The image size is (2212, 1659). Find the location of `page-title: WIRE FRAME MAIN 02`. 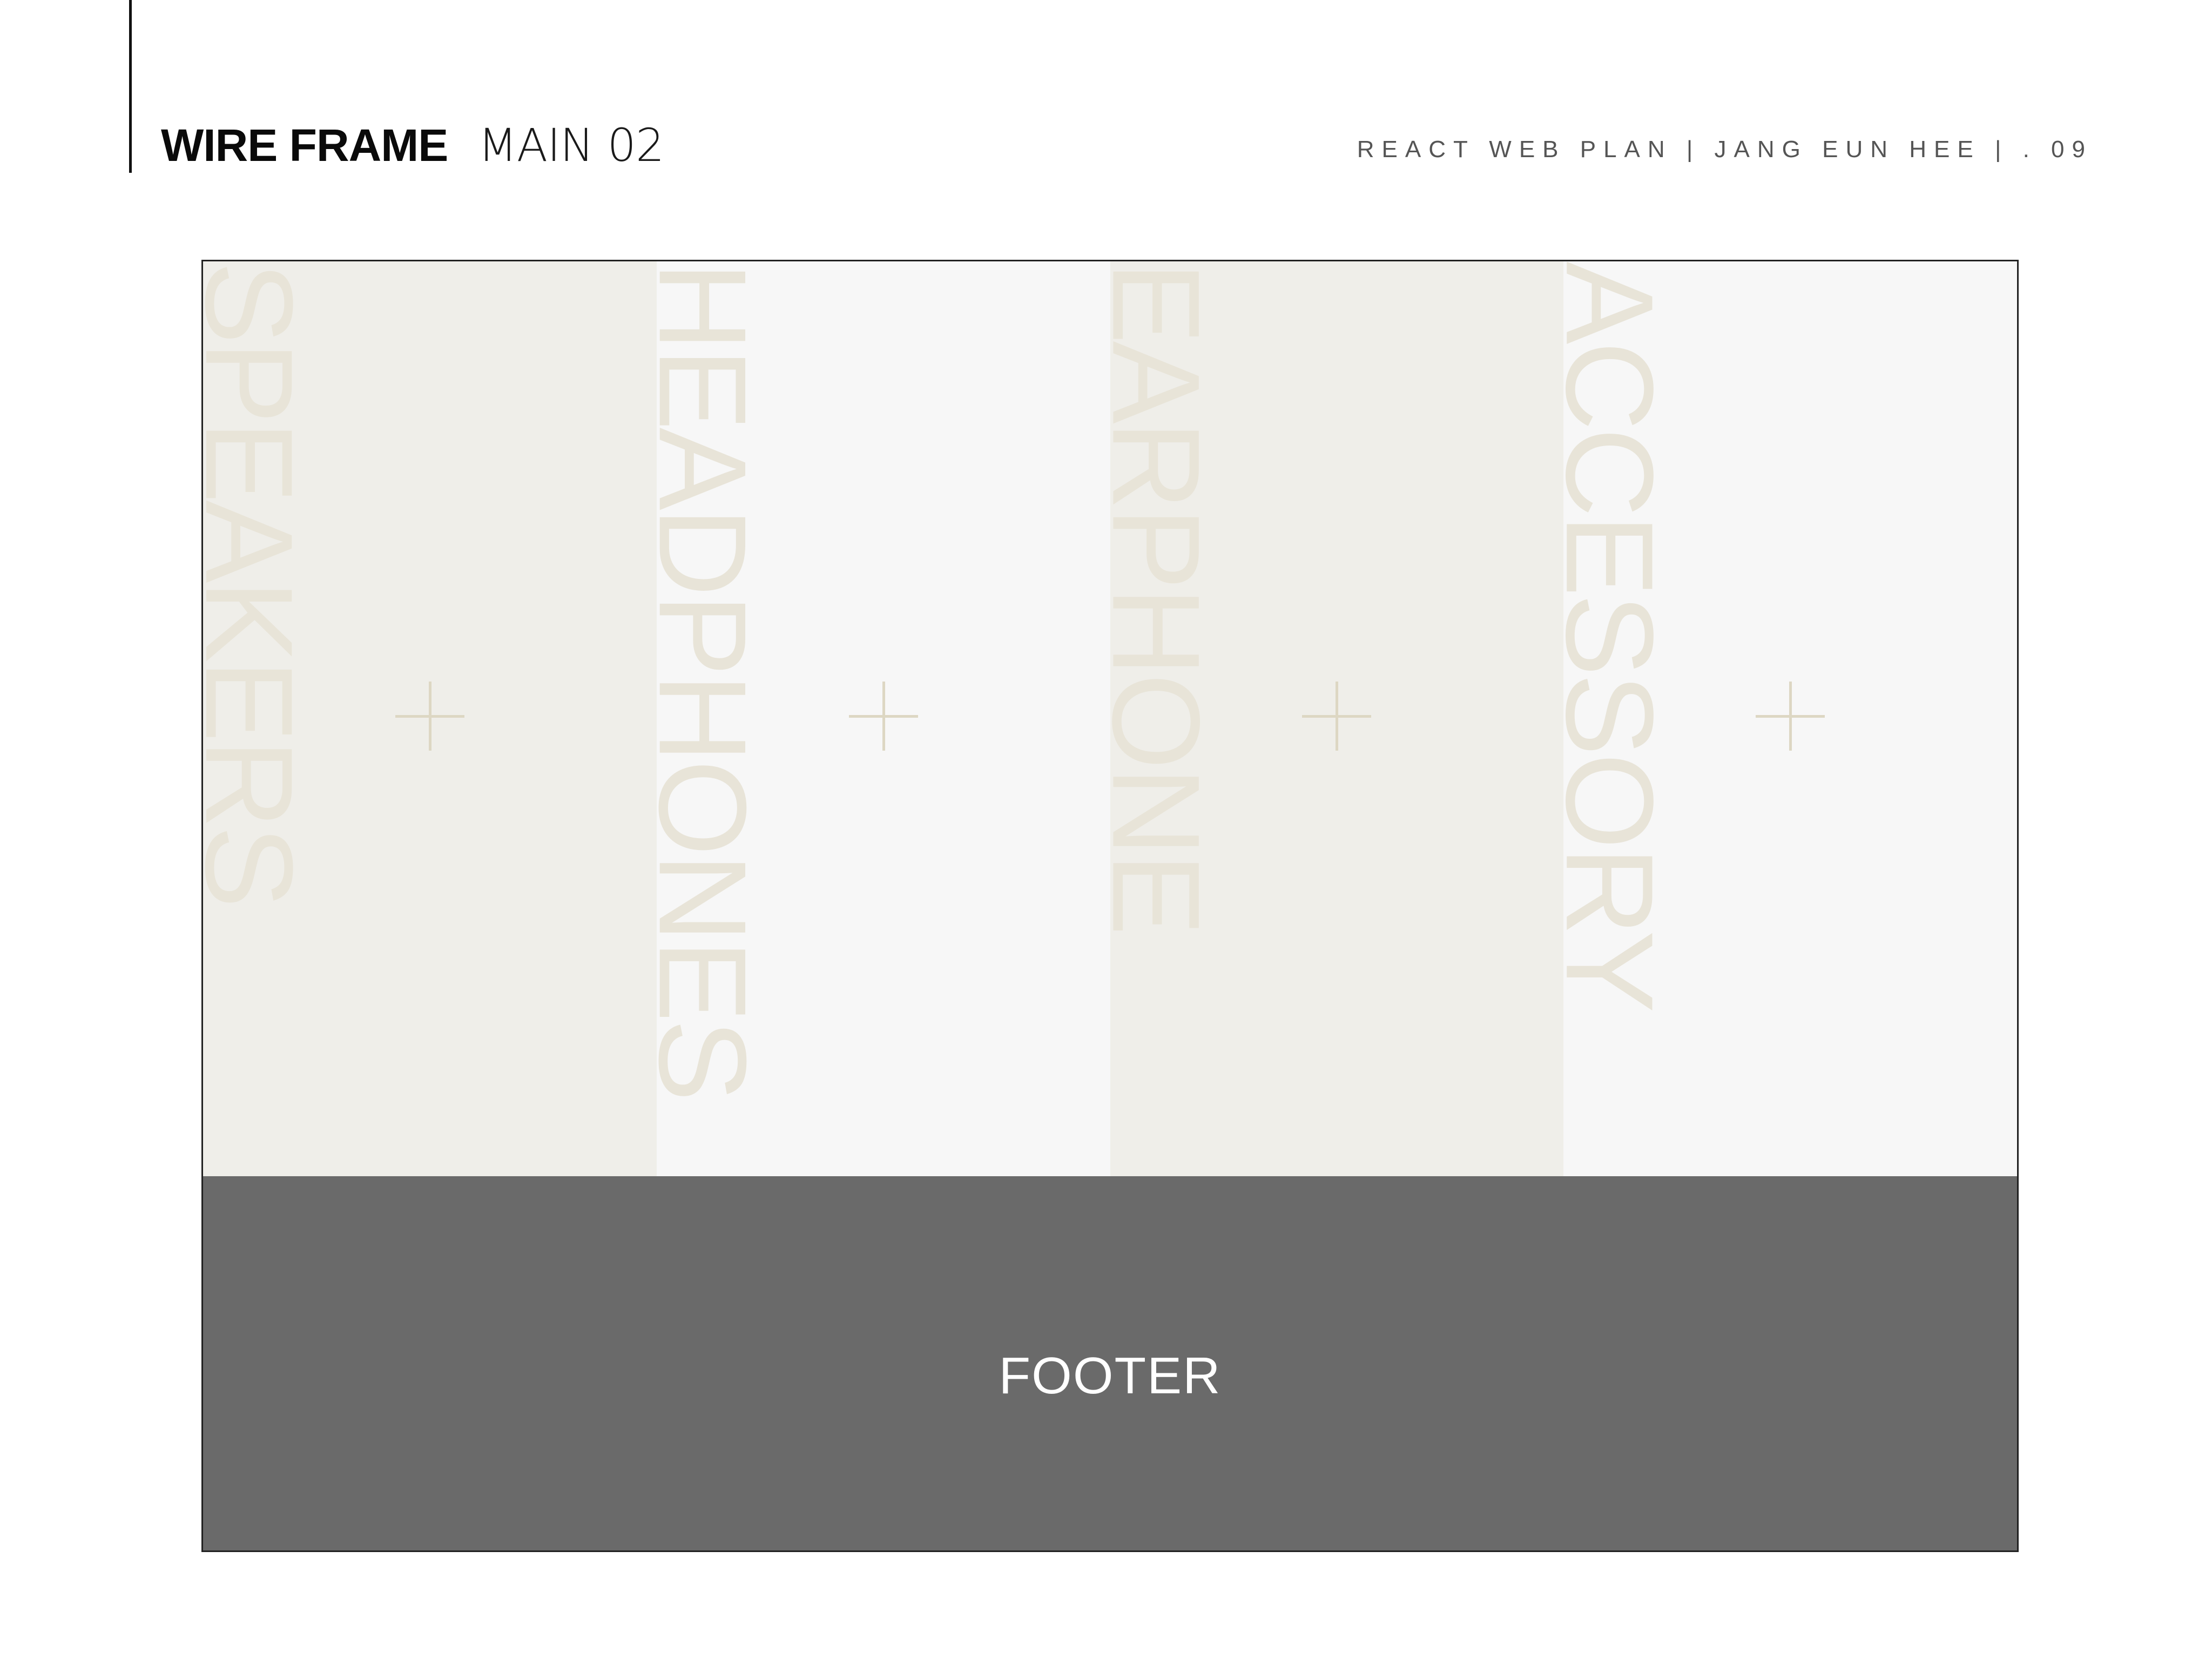

page-title: WIRE FRAME MAIN 02 is located at coordinates (412, 151).